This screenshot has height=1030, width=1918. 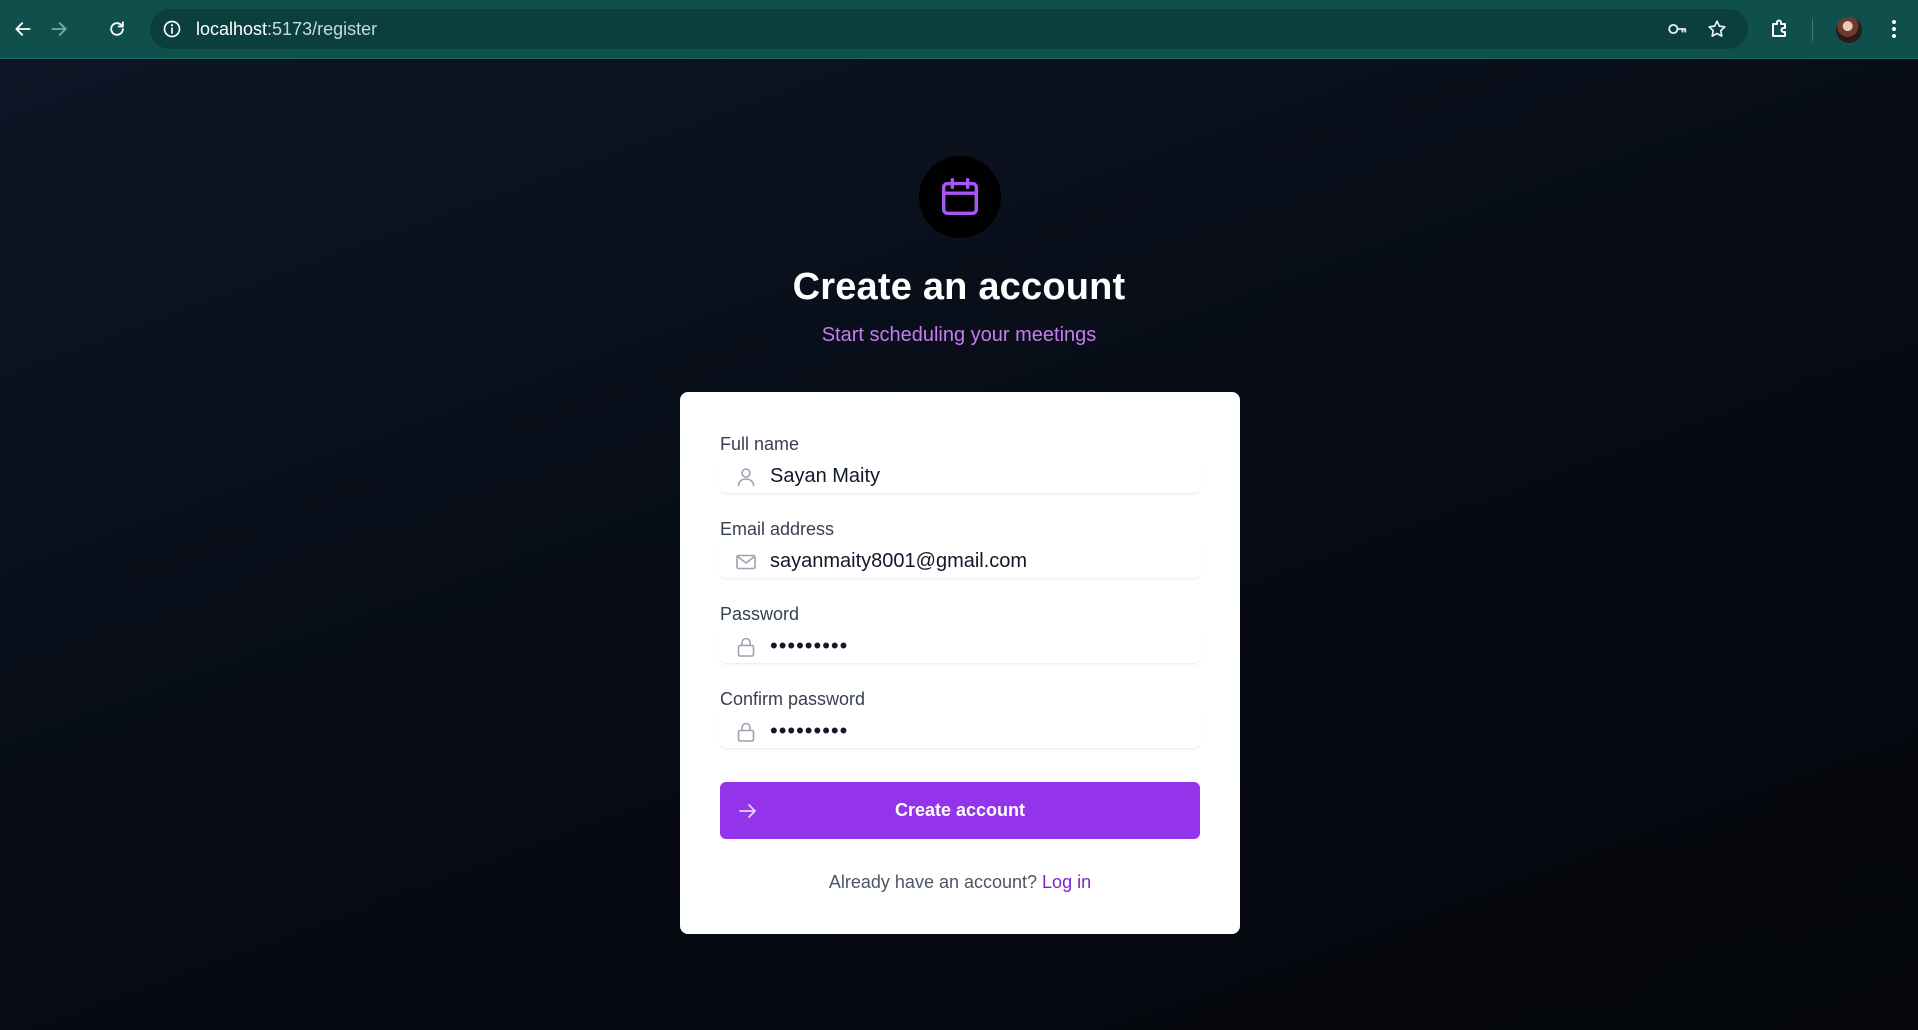 I want to click on arrow-right-icon, so click(x=59, y=29).